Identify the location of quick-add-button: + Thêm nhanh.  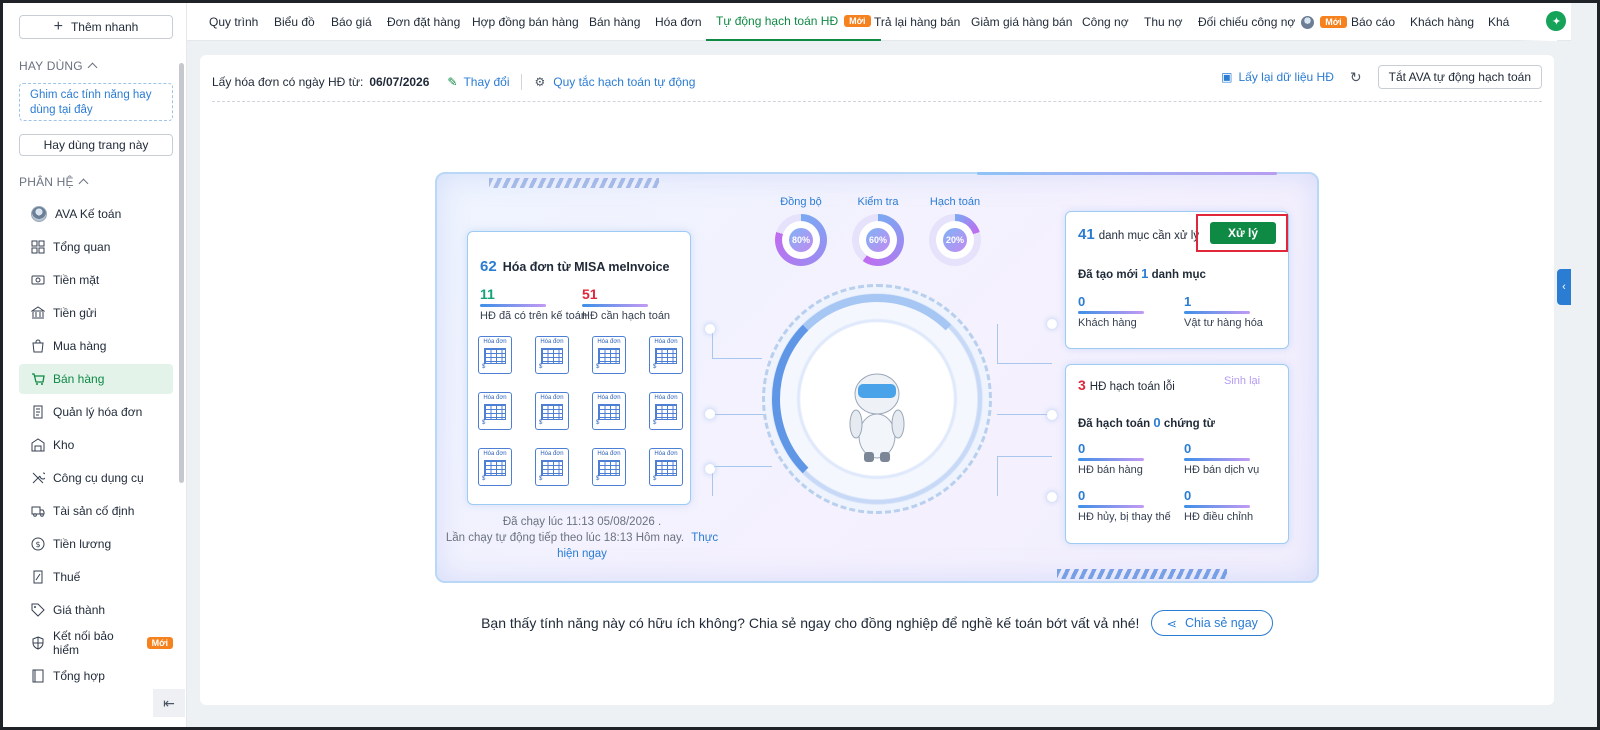
(96, 27).